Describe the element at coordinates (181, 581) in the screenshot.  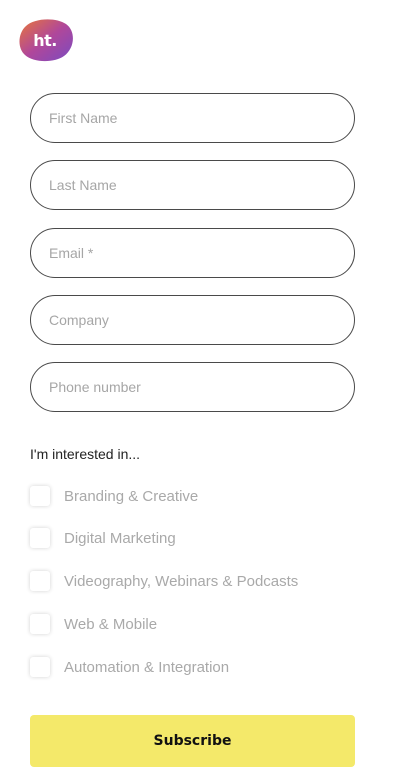
I see `interest-option-label: Videography, Webinars & Podcasts` at that location.